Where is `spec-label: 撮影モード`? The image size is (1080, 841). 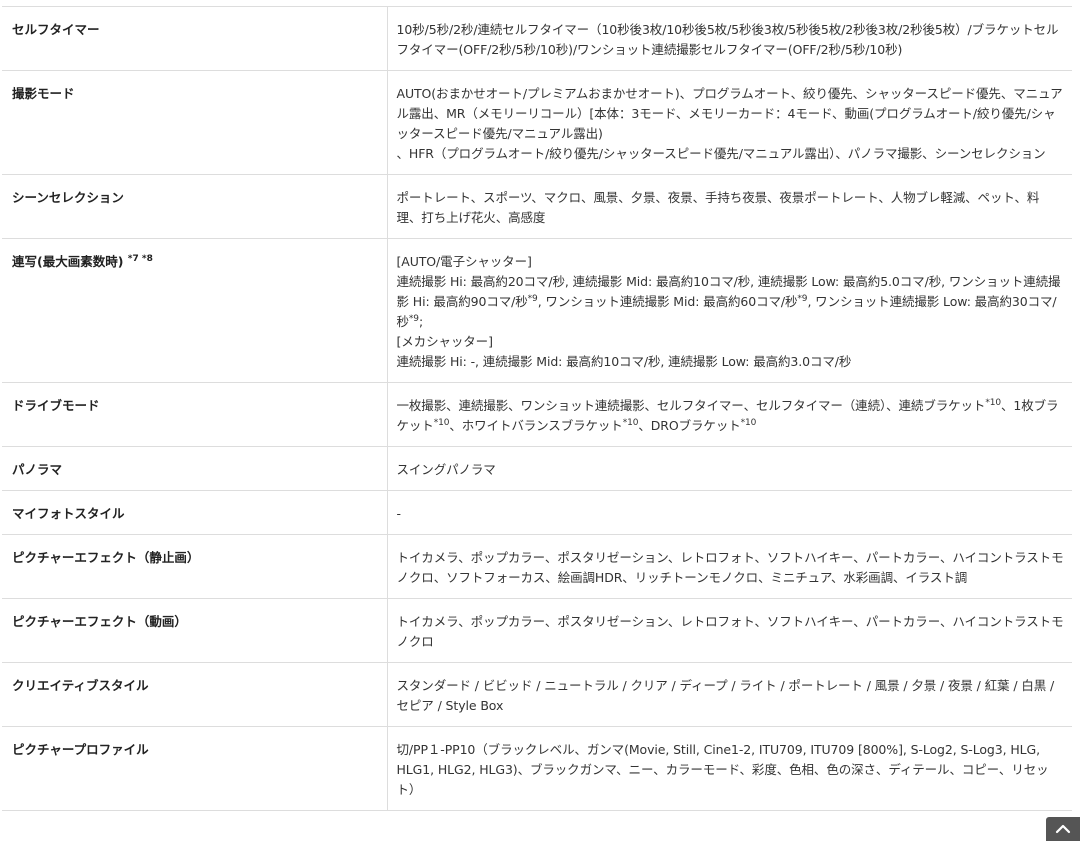 spec-label: 撮影モード is located at coordinates (195, 122).